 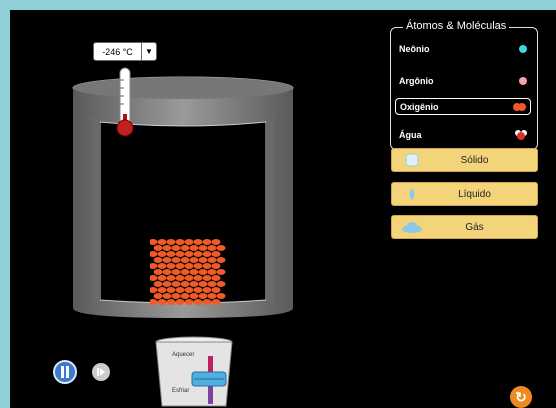 I want to click on temperature-value: -246 °C, so click(x=117, y=51).